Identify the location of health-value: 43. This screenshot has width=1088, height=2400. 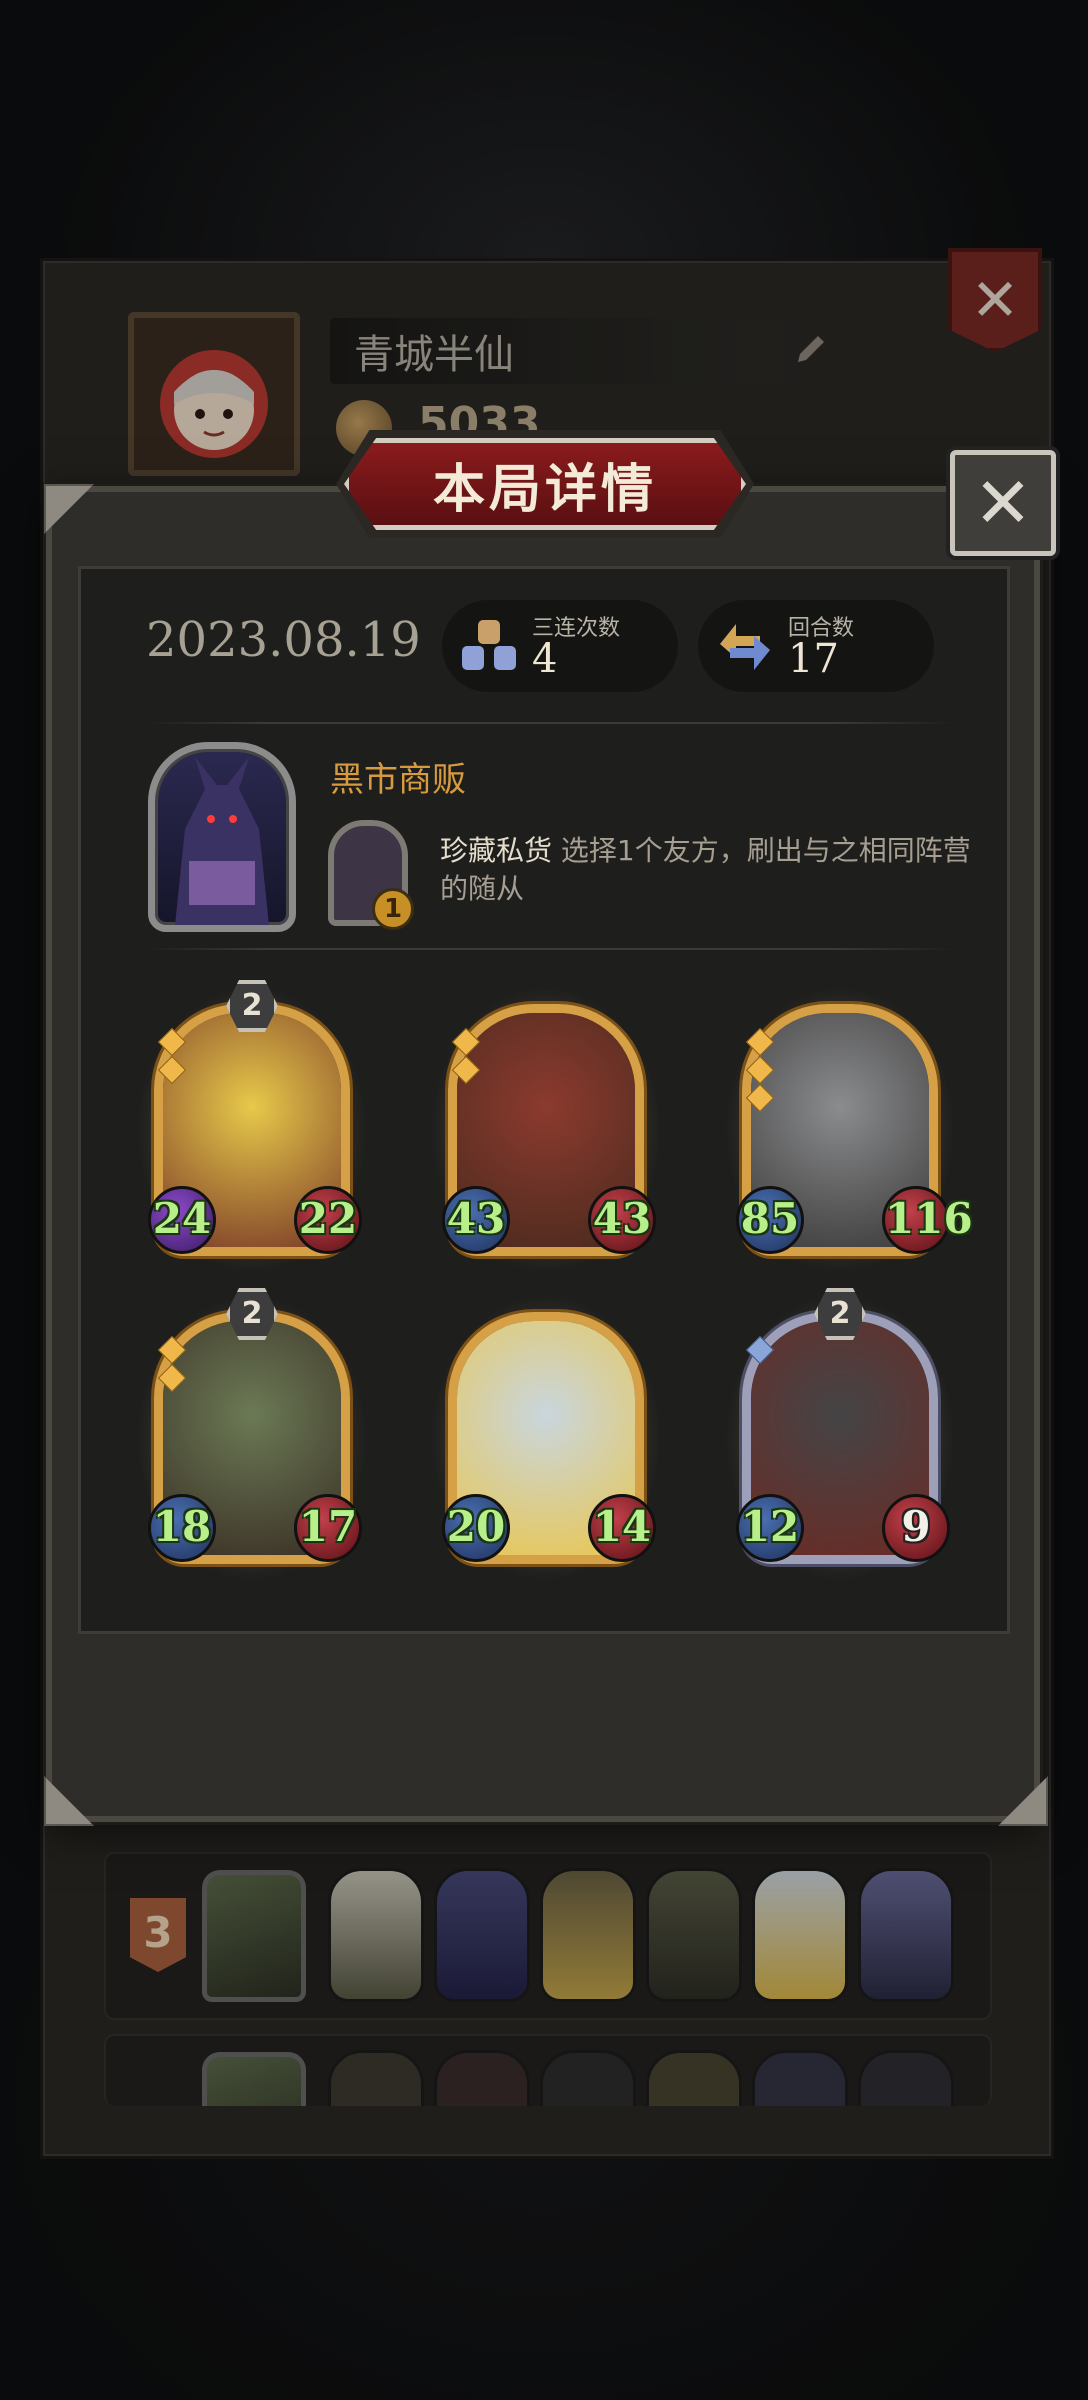
(622, 1220).